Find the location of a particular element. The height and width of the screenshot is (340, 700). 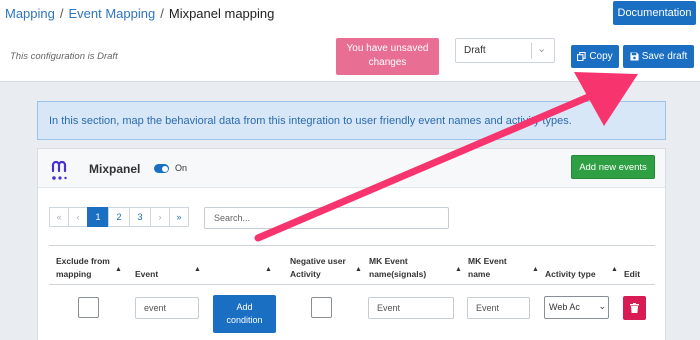

trash-icon is located at coordinates (634, 308).